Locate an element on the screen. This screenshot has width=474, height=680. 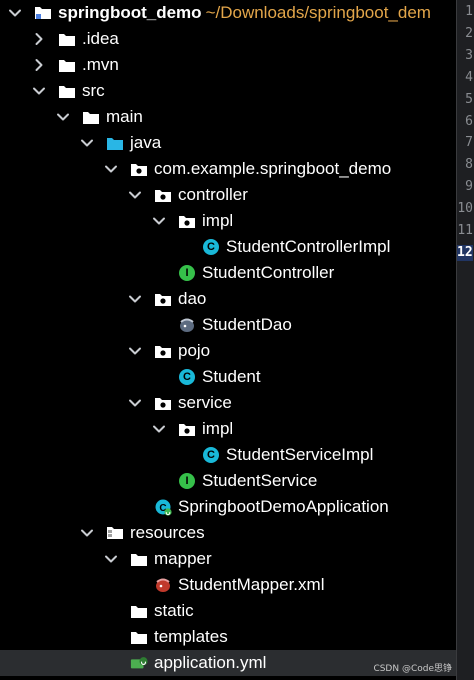
tree-node-label: StudentDao is located at coordinates (247, 324).